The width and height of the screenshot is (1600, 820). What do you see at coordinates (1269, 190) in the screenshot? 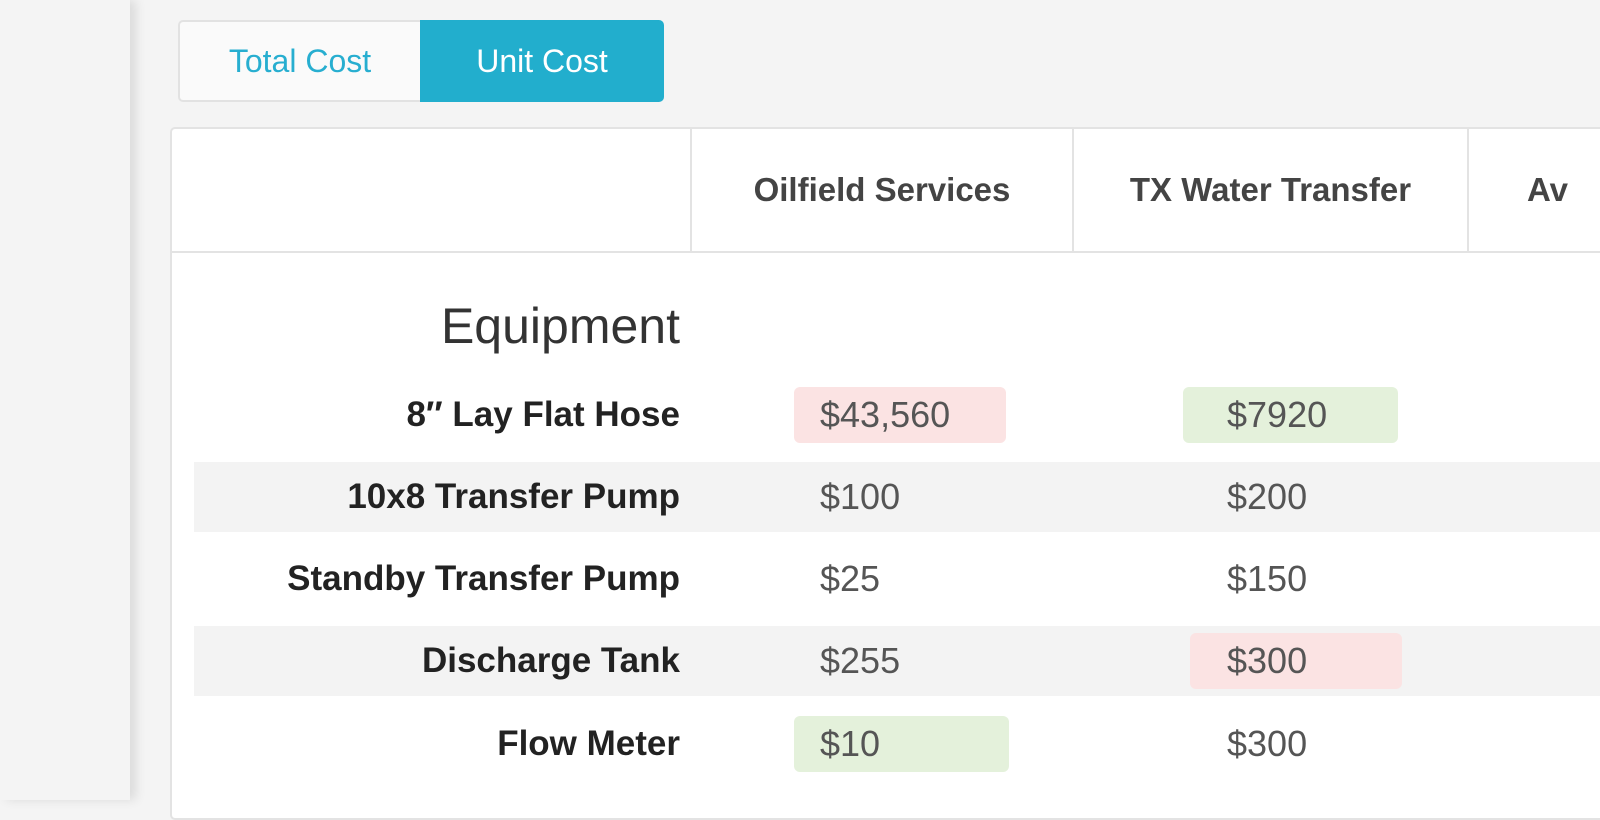
I see `column-header-tx-water-transfer: TX Water Transfer` at bounding box center [1269, 190].